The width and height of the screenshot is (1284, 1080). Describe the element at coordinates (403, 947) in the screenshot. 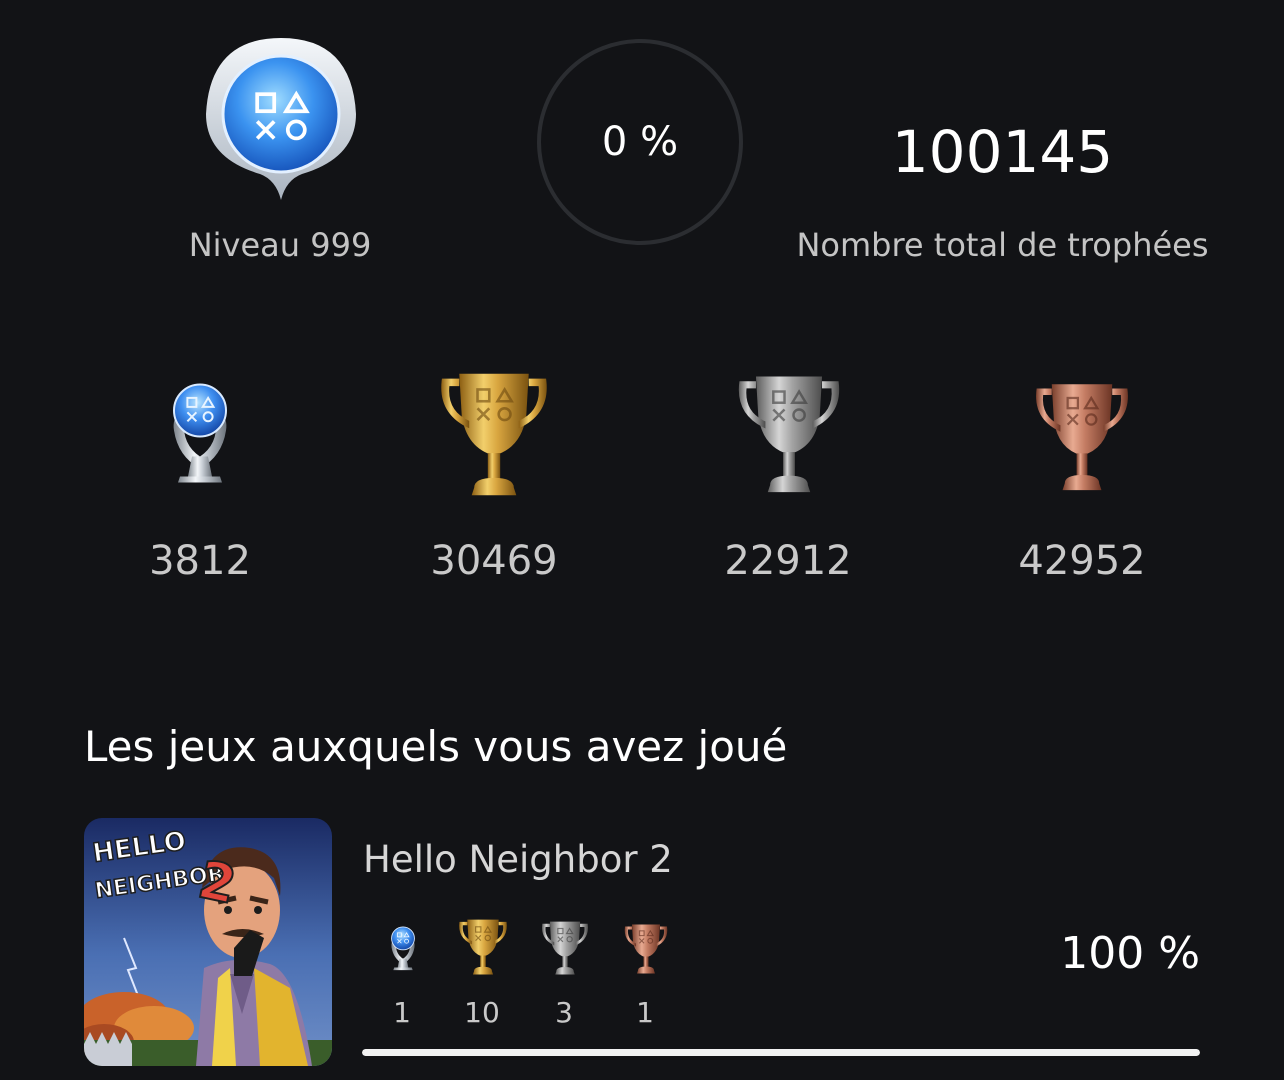

I see `mini-platinum-trophy-icon` at that location.